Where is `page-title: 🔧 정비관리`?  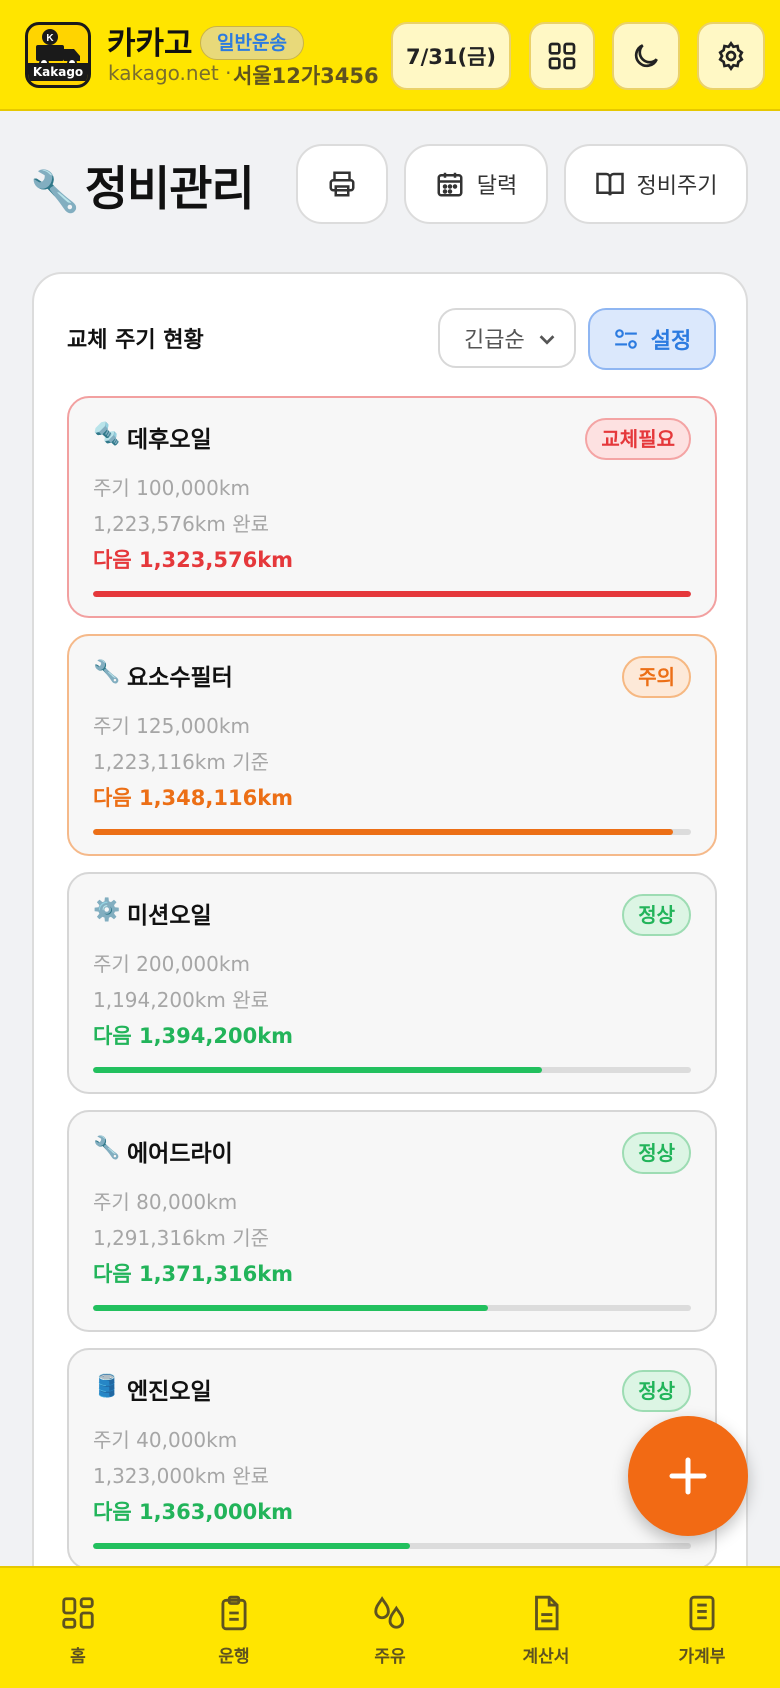
page-title: 🔧 정비관리 is located at coordinates (142, 184).